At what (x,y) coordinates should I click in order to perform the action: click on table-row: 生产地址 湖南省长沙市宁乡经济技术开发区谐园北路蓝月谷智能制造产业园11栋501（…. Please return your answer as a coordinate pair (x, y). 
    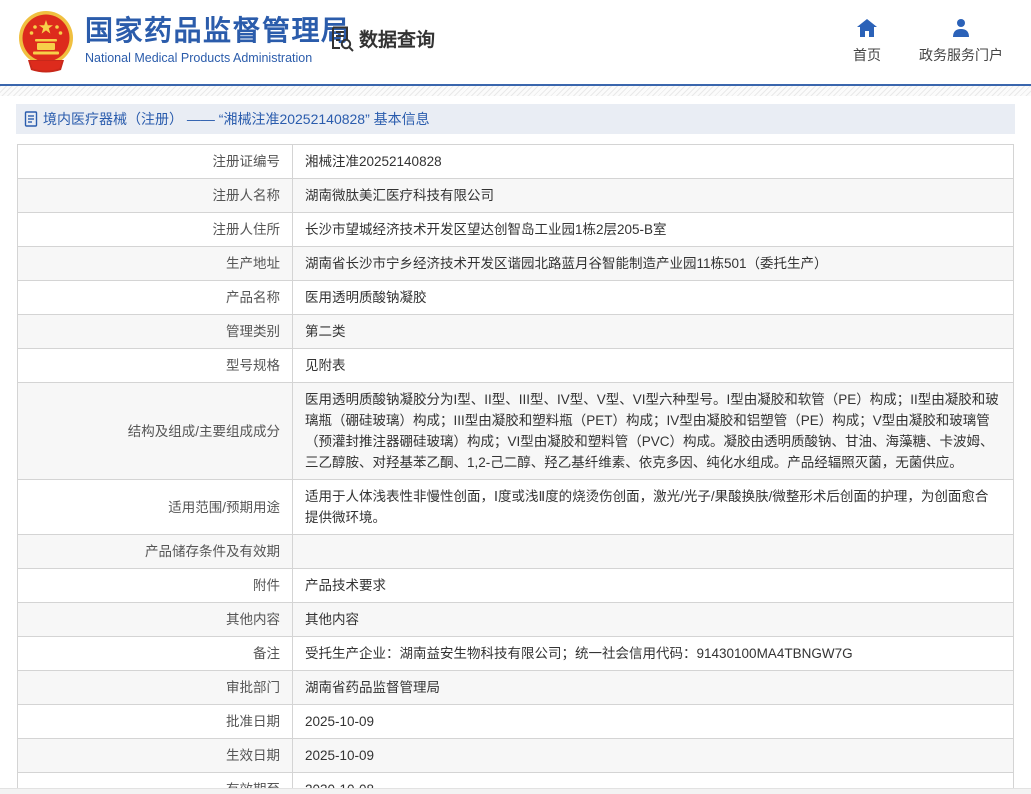
    Looking at the image, I should click on (515, 263).